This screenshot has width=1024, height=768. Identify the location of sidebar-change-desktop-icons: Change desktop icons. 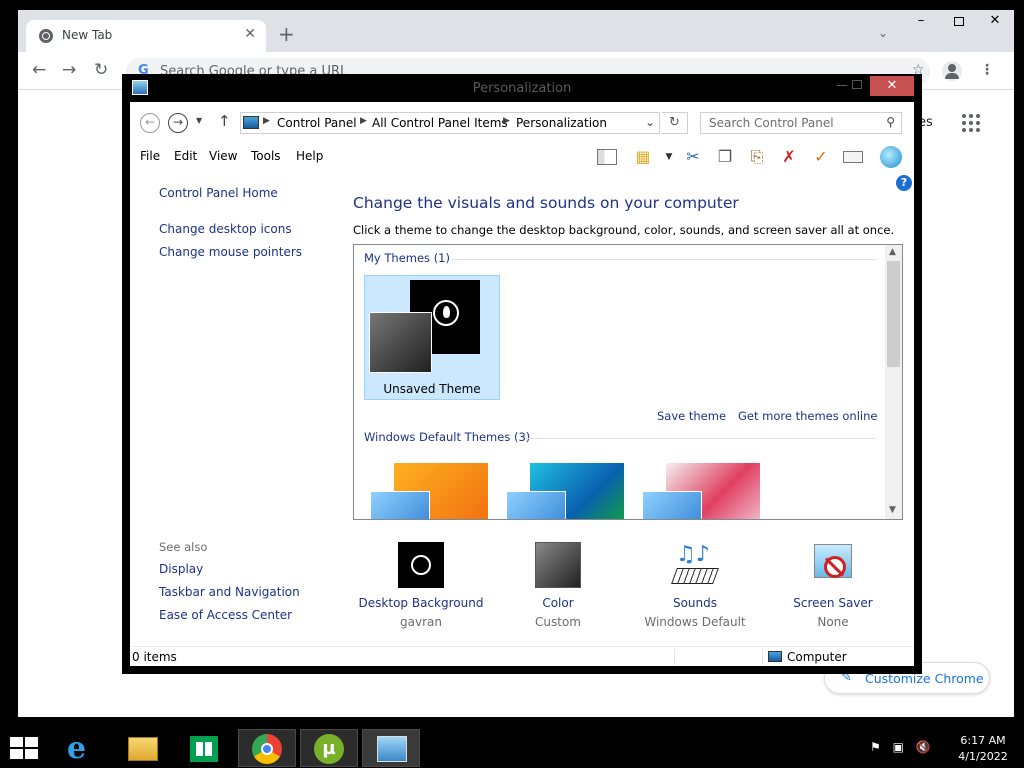
(225, 229).